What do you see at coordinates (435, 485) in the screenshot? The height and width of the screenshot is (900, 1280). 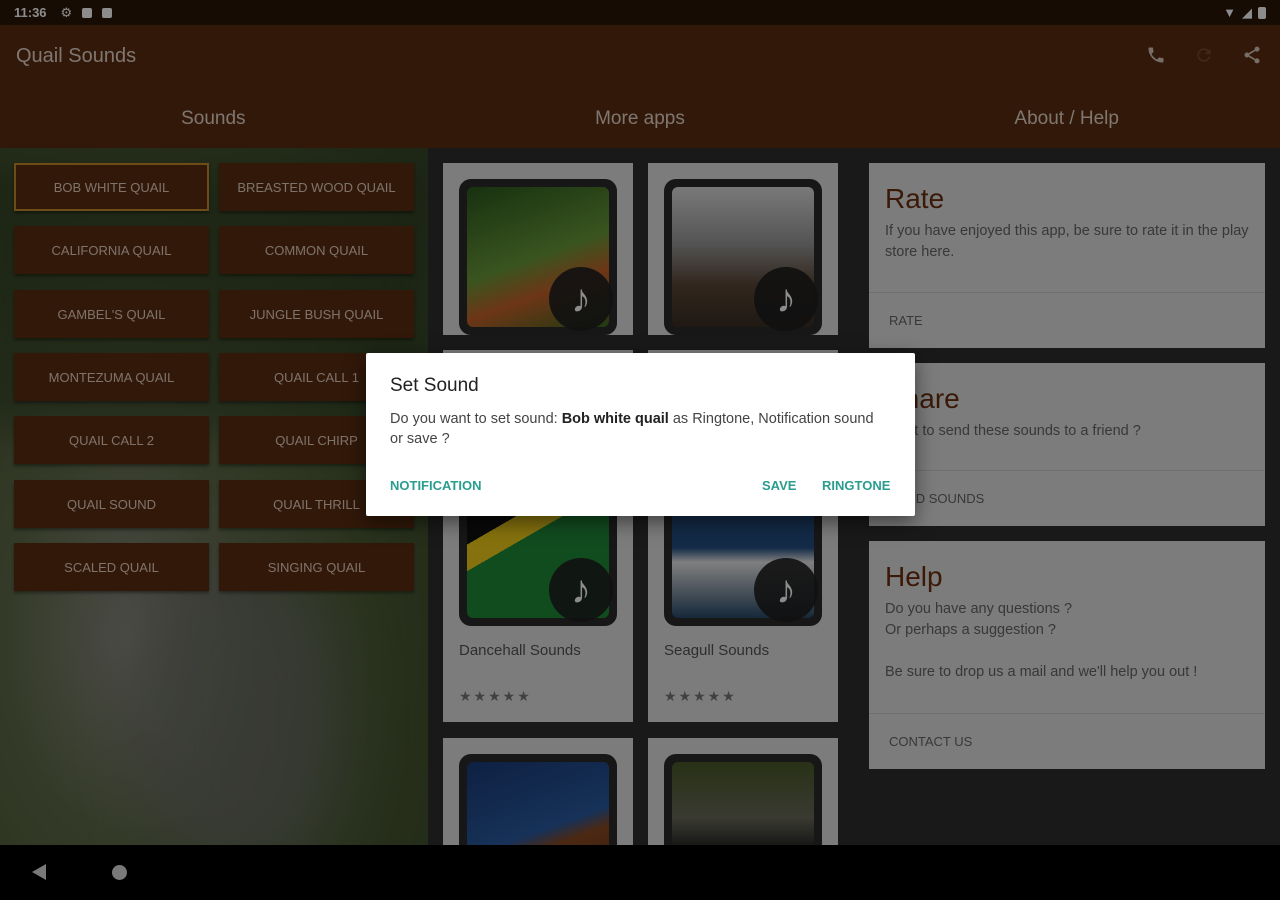 I see `notification-button: NOTIFICATION` at bounding box center [435, 485].